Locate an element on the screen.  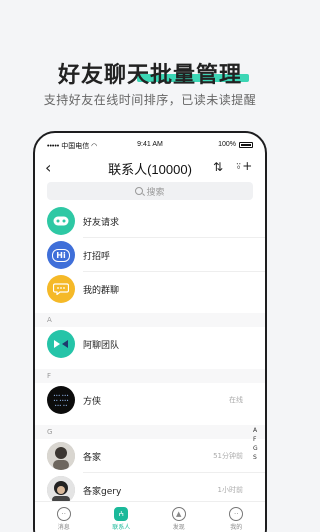
tab-discover: ▲ 发现 is located at coordinates (179, 517).